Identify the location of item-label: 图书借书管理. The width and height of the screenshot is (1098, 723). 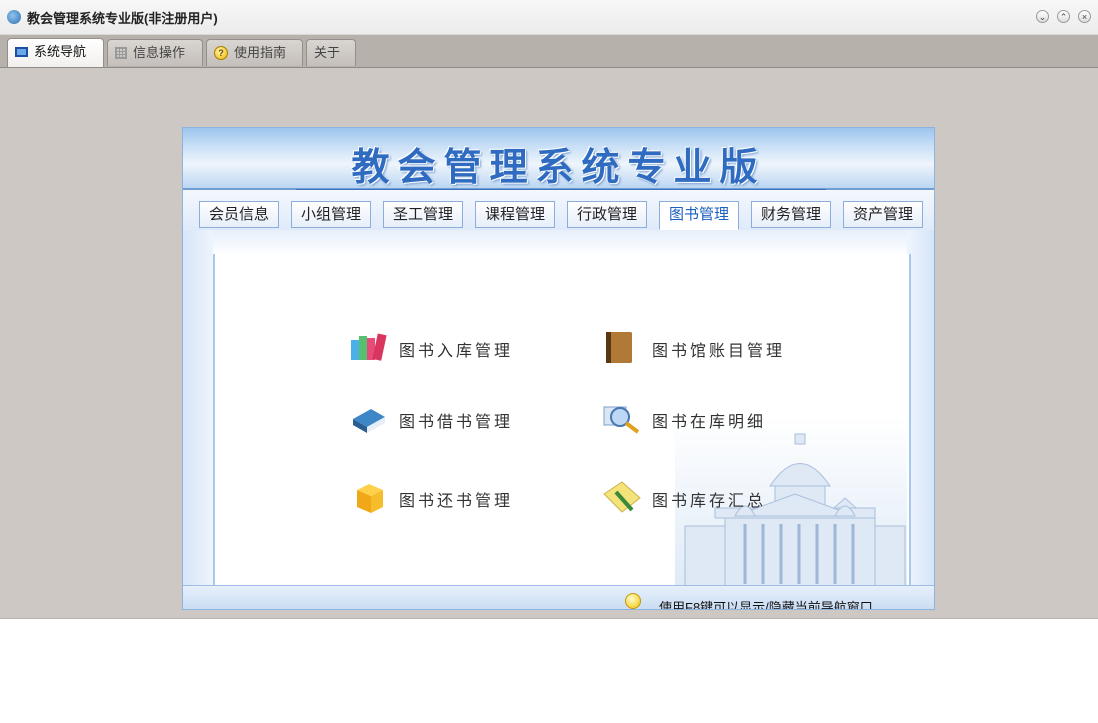
(456, 421).